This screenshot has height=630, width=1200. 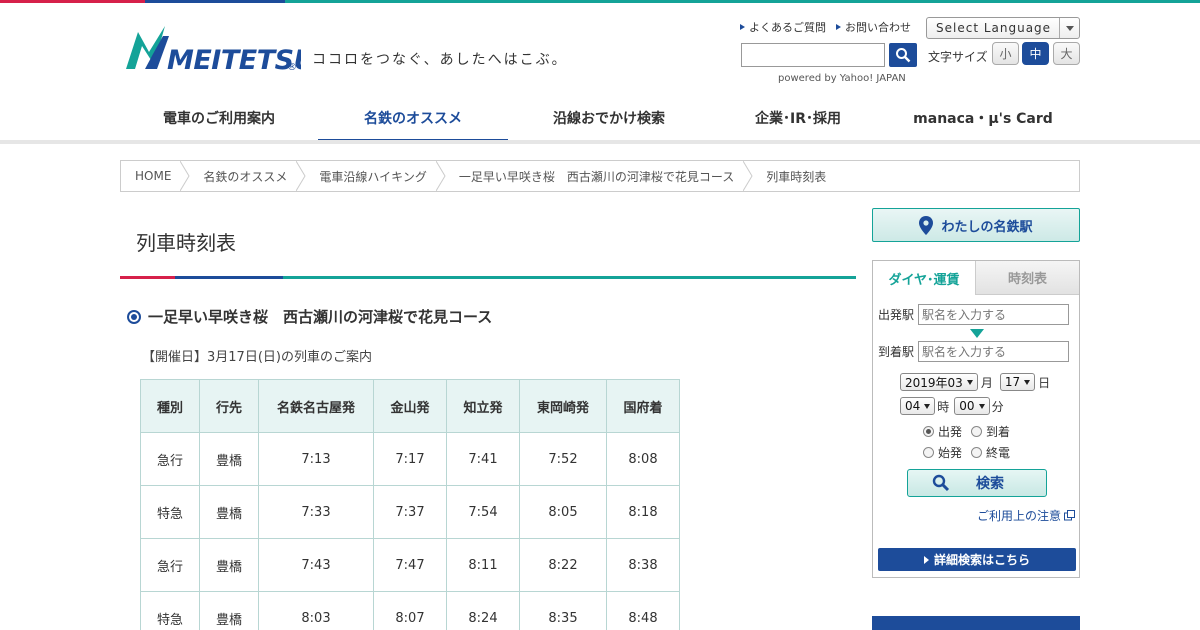 What do you see at coordinates (309, 316) in the screenshot?
I see `course-heading: 一足早い早咲き桜 西古瀬川の河津桜で花見コース` at bounding box center [309, 316].